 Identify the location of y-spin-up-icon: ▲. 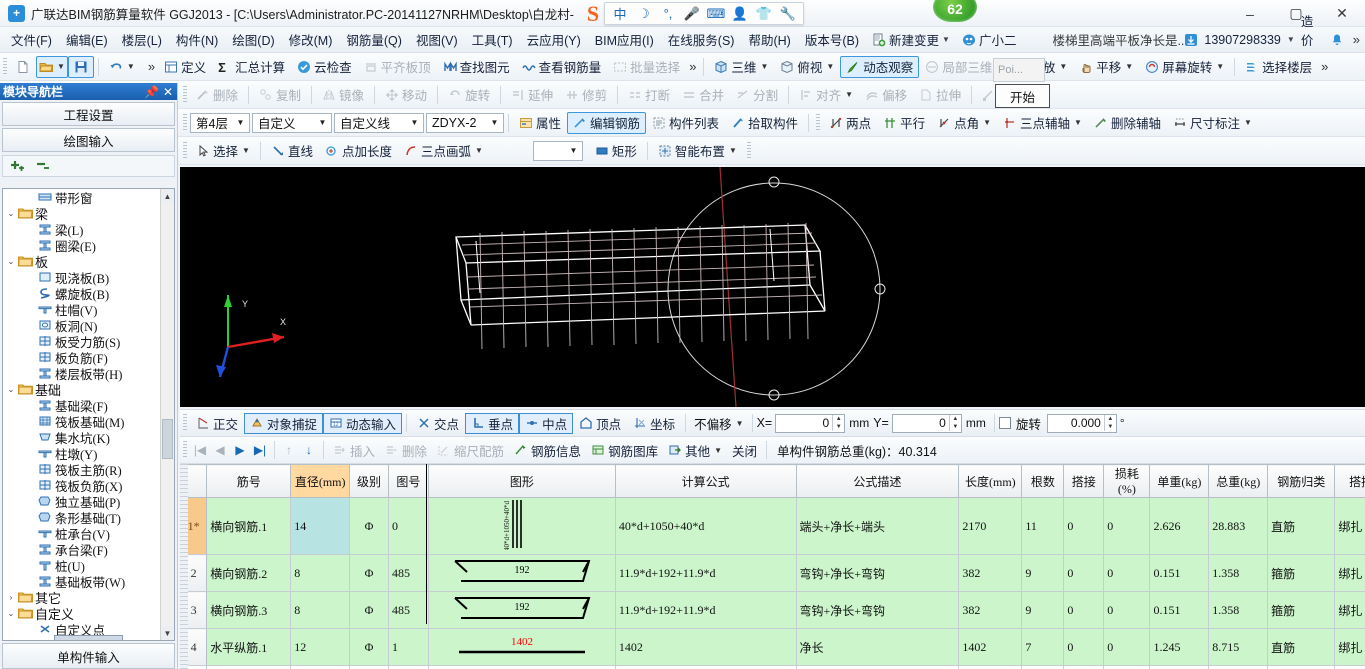
(955, 419).